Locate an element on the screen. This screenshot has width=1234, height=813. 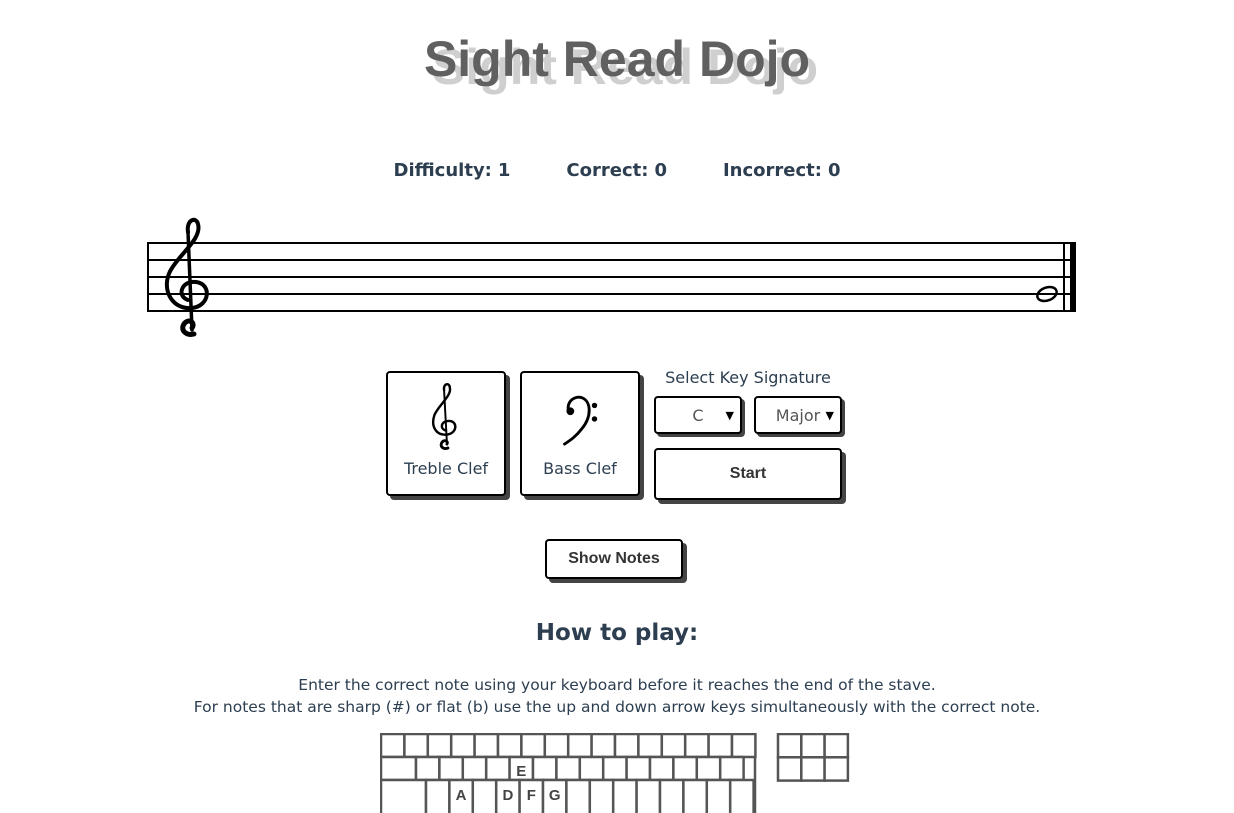
app-title: Sight Read Dojo is located at coordinates (617, 59).